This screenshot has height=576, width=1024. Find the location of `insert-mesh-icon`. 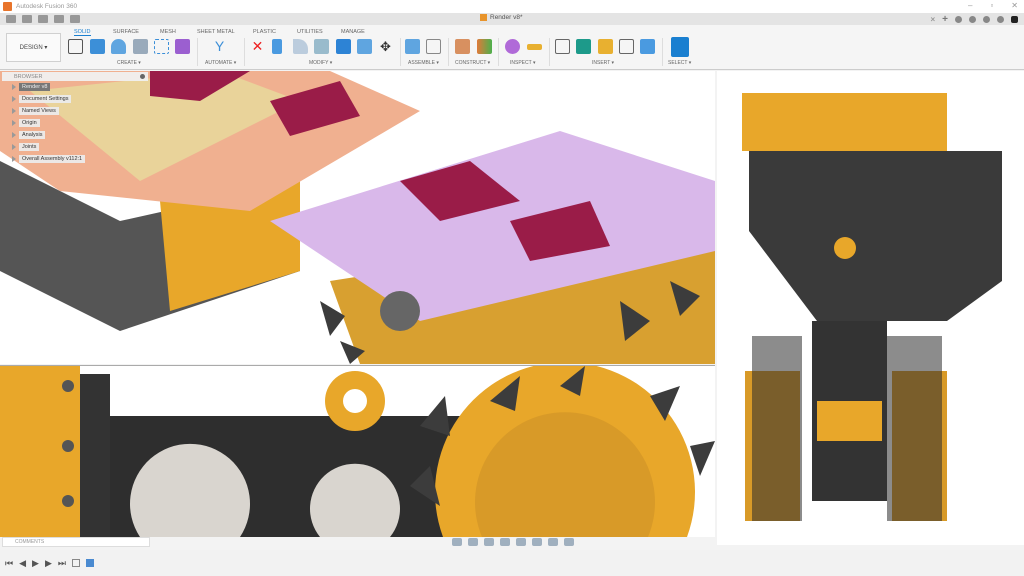

insert-mesh-icon is located at coordinates (626, 46).